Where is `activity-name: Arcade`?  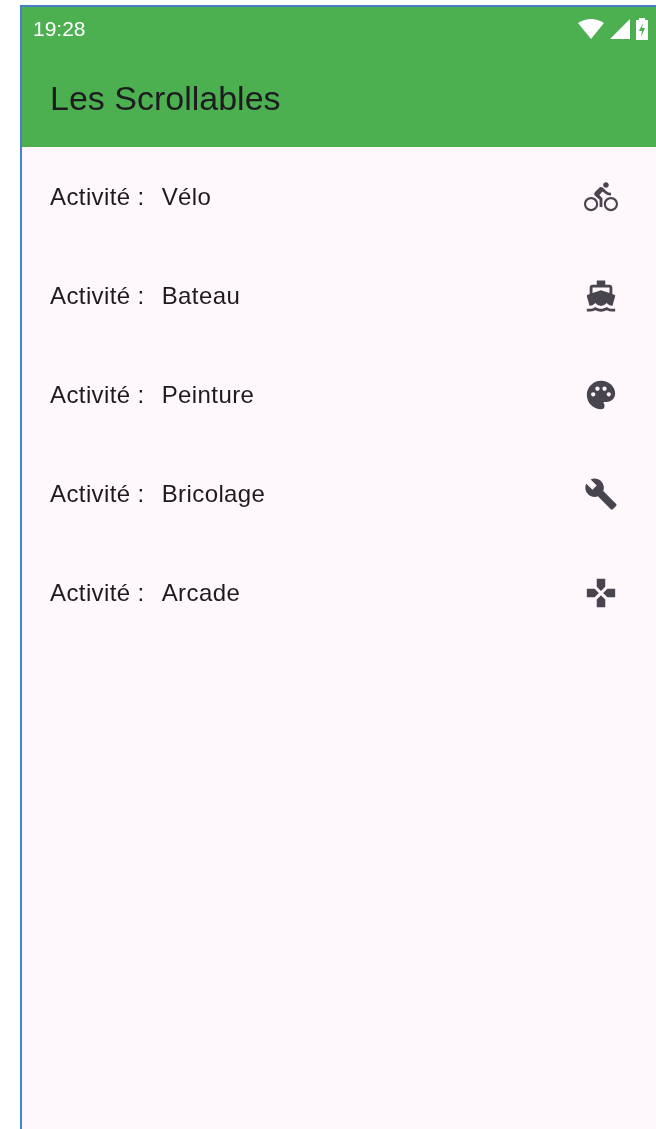 activity-name: Arcade is located at coordinates (201, 592).